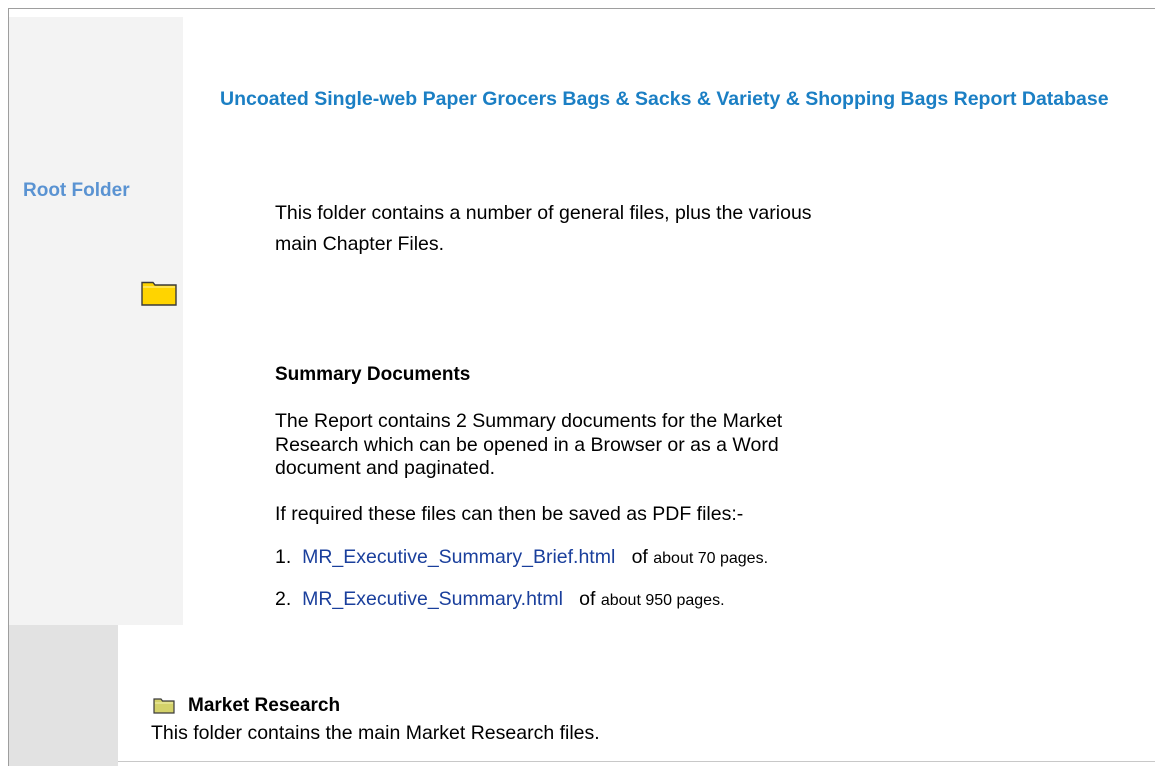  Describe the element at coordinates (662, 600) in the screenshot. I see `page-count: about 950 pages.` at that location.